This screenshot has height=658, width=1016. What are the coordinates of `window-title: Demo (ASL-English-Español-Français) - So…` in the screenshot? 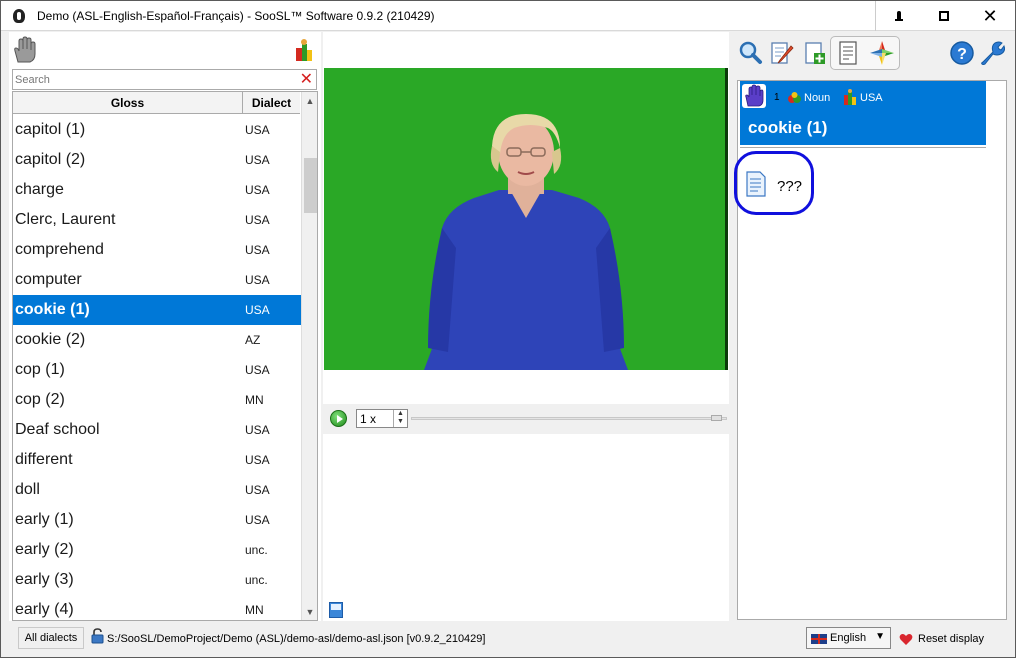 It's located at (236, 16).